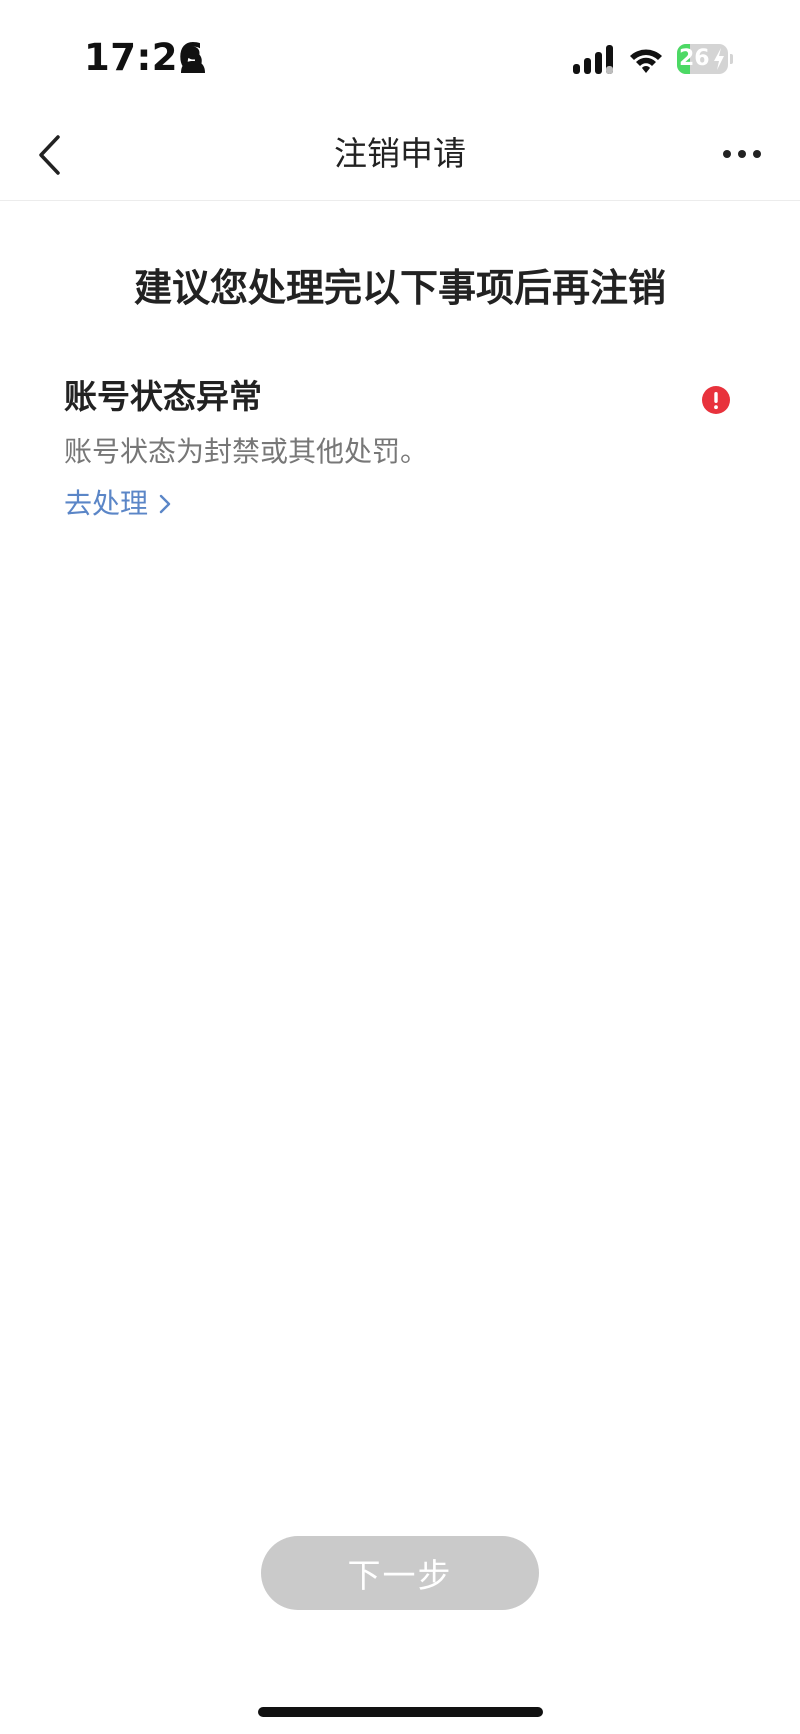 The height and width of the screenshot is (1734, 800). Describe the element at coordinates (400, 1573) in the screenshot. I see `next-step-button: 下一步` at that location.